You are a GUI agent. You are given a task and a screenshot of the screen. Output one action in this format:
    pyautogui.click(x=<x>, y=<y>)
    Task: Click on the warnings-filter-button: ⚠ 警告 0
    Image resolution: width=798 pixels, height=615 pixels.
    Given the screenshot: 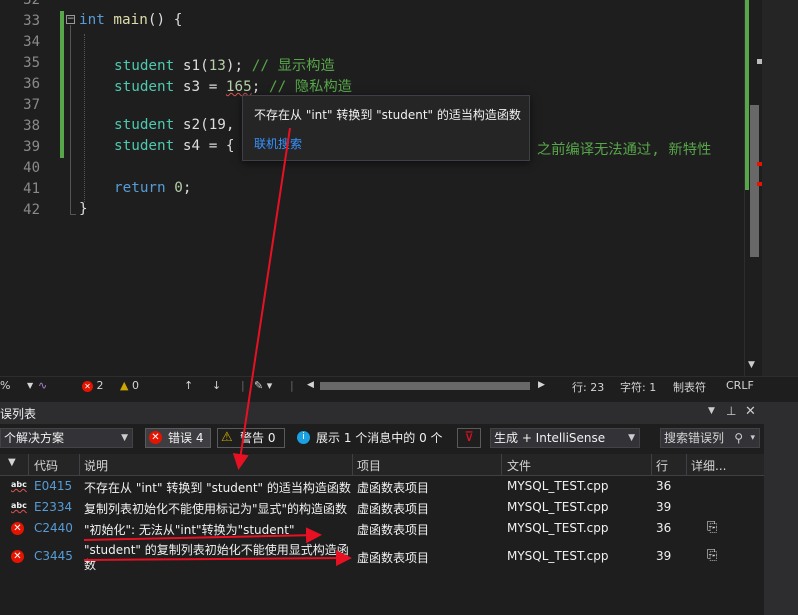 What is the action you would take?
    pyautogui.click(x=251, y=438)
    